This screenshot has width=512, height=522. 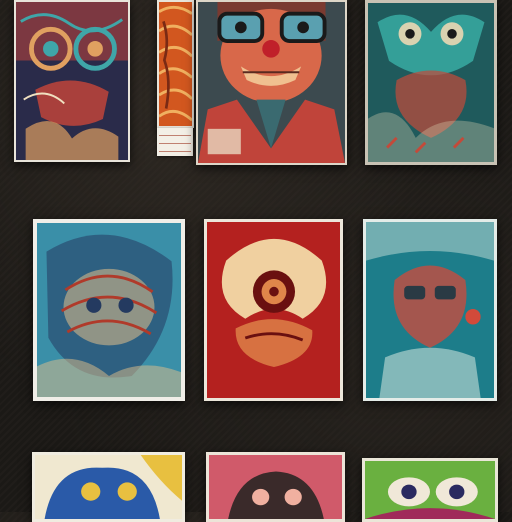 I want to click on sticky-note, so click(x=175, y=142).